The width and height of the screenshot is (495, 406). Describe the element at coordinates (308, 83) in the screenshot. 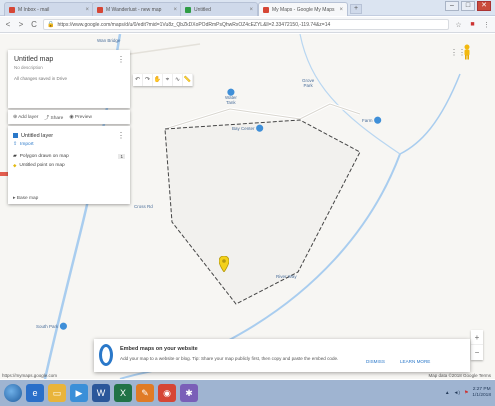

I see `poi-label: Grove Park` at that location.